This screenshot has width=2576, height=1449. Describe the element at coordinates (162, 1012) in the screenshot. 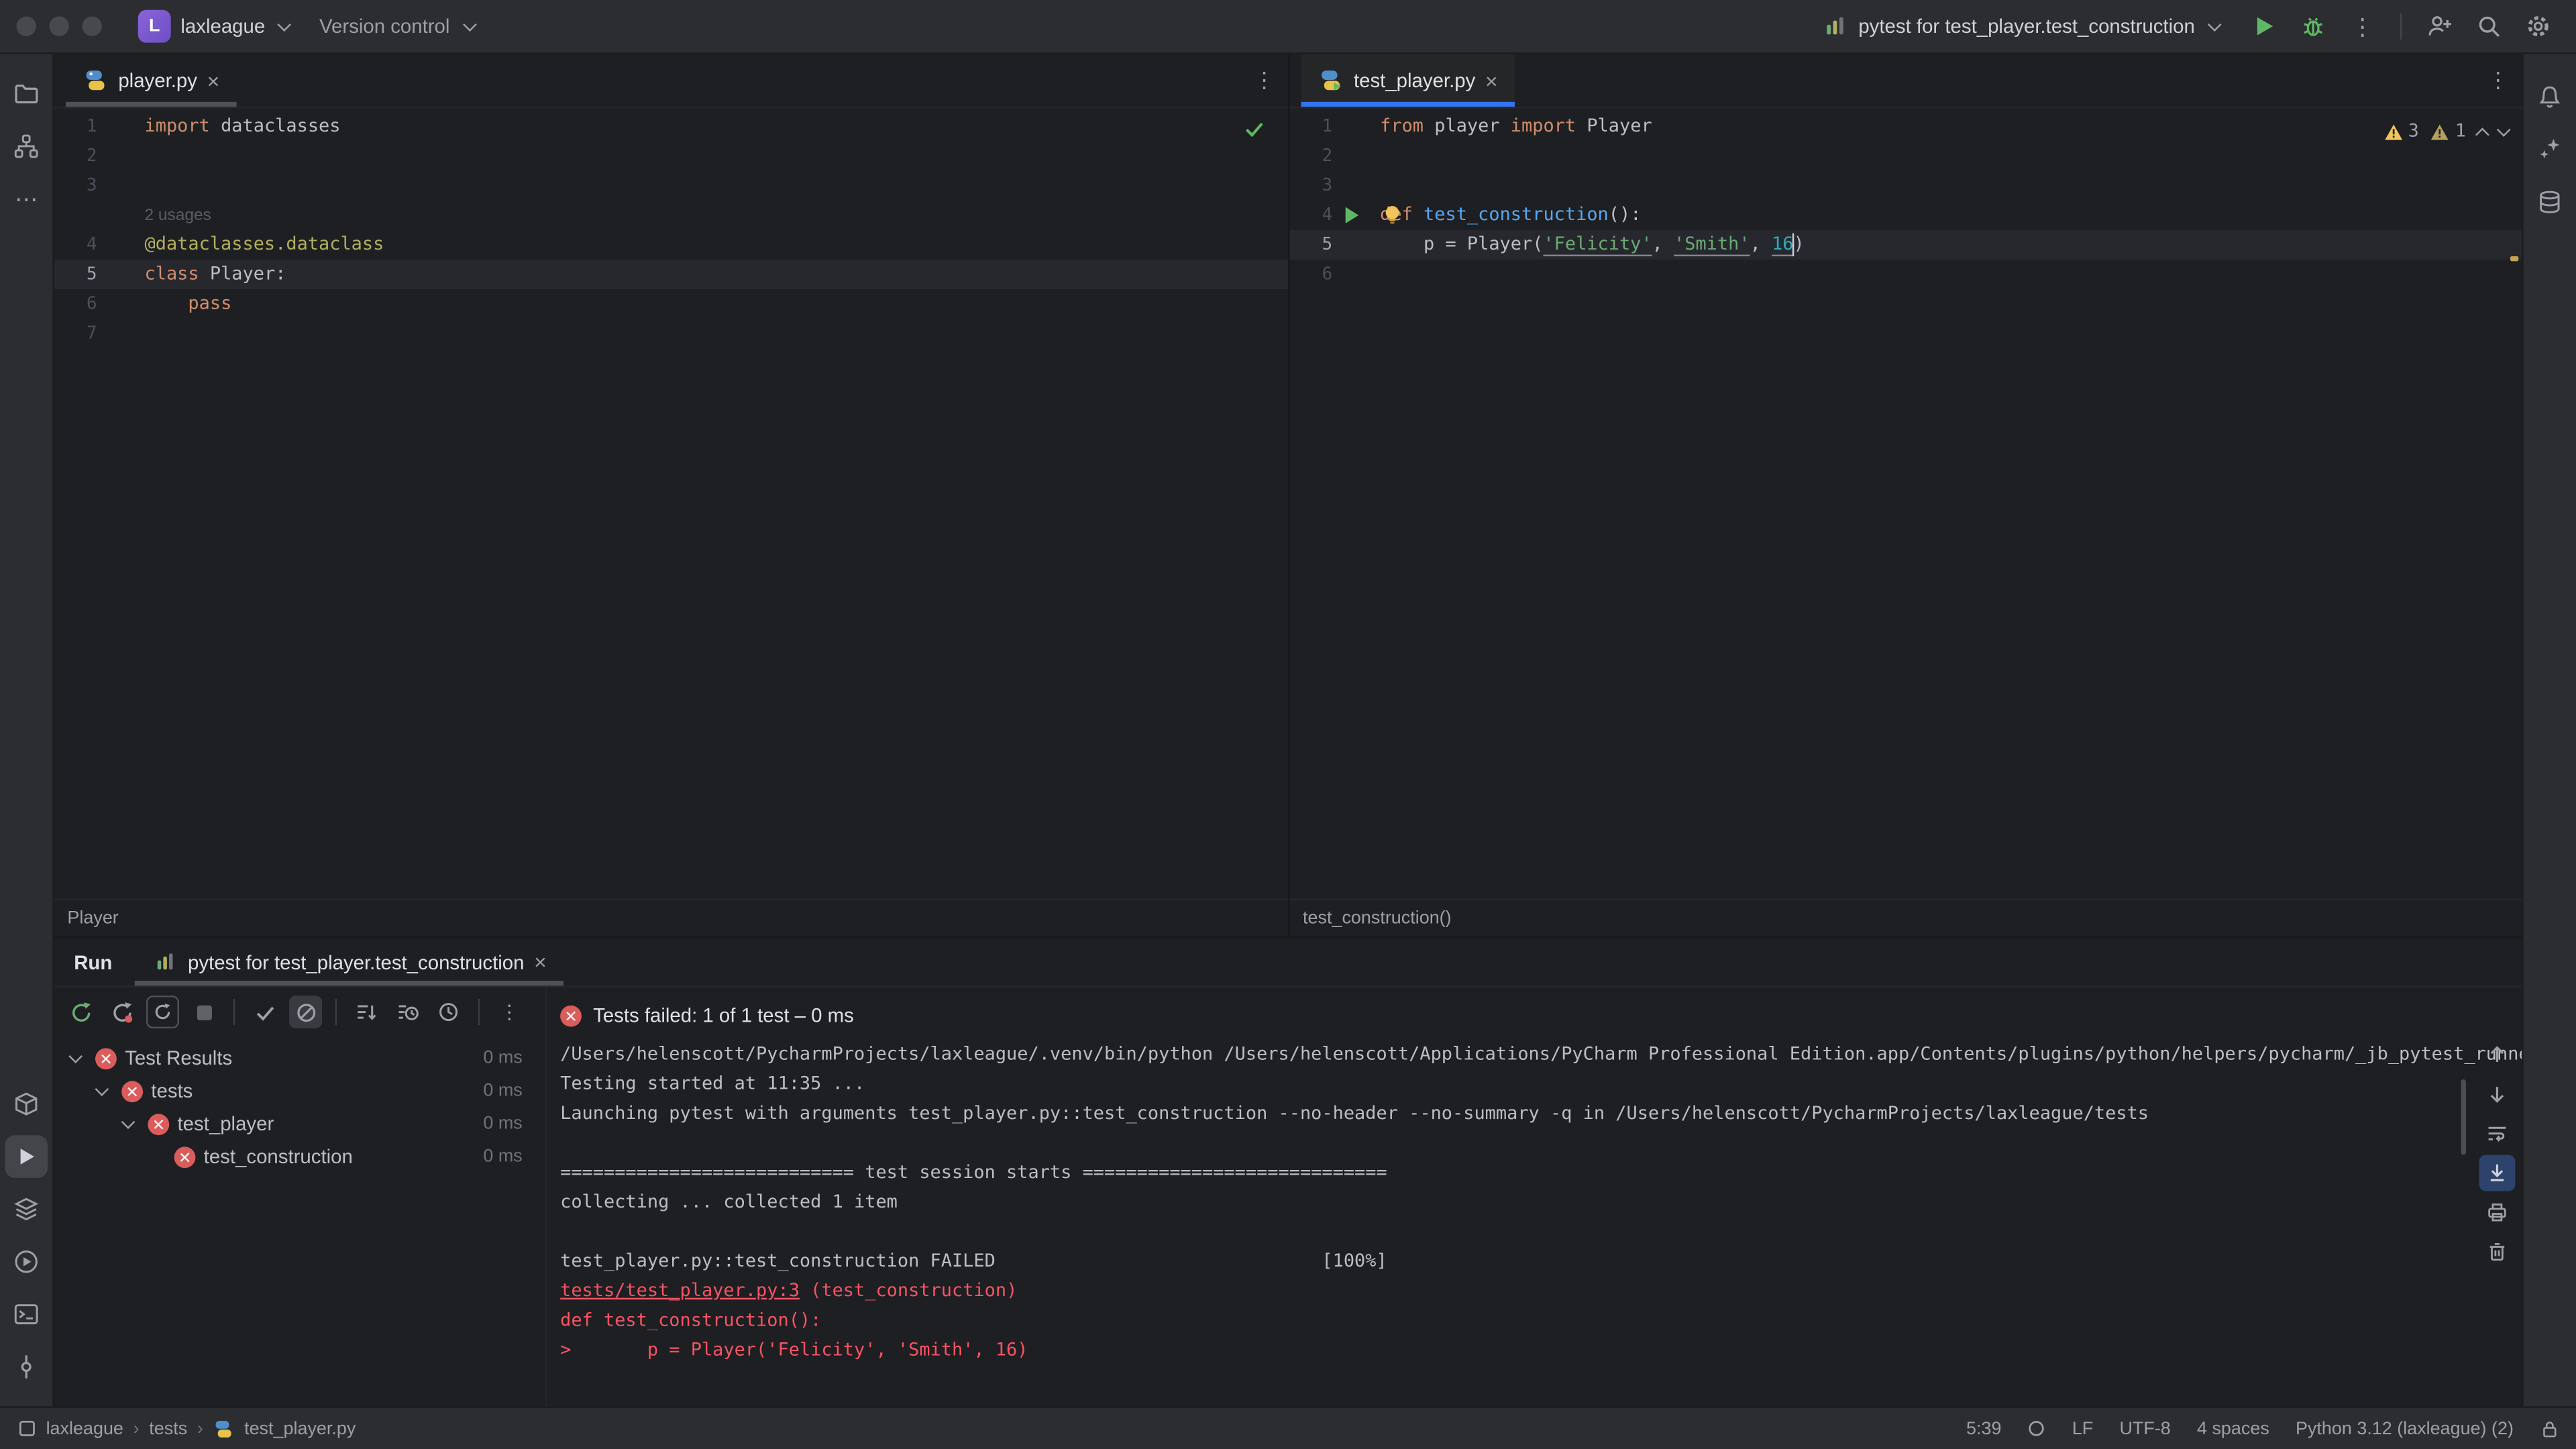

I see `toggle-auto-test-button` at that location.